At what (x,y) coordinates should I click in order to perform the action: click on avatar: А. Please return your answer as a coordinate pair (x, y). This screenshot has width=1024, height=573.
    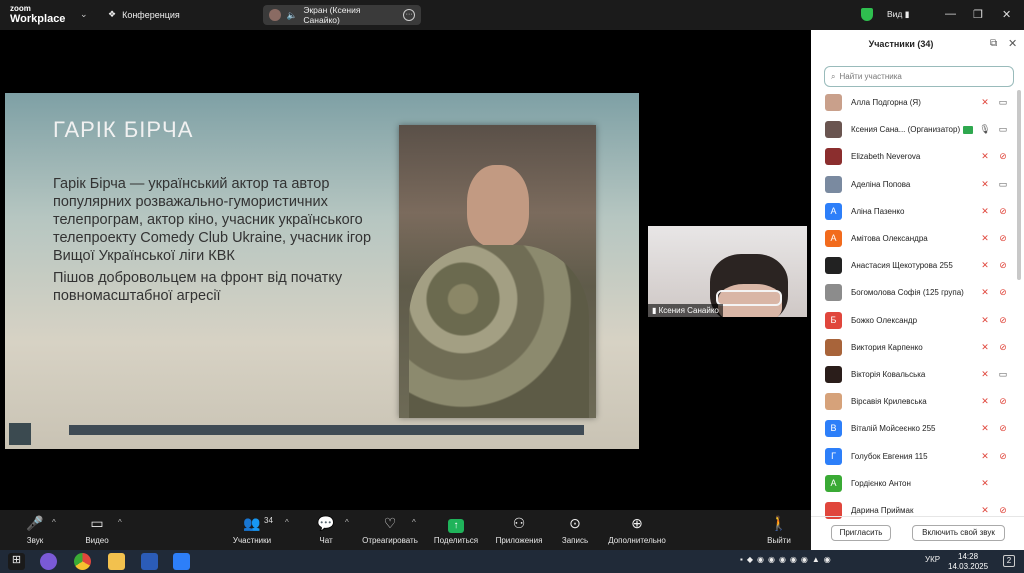
    Looking at the image, I should click on (833, 483).